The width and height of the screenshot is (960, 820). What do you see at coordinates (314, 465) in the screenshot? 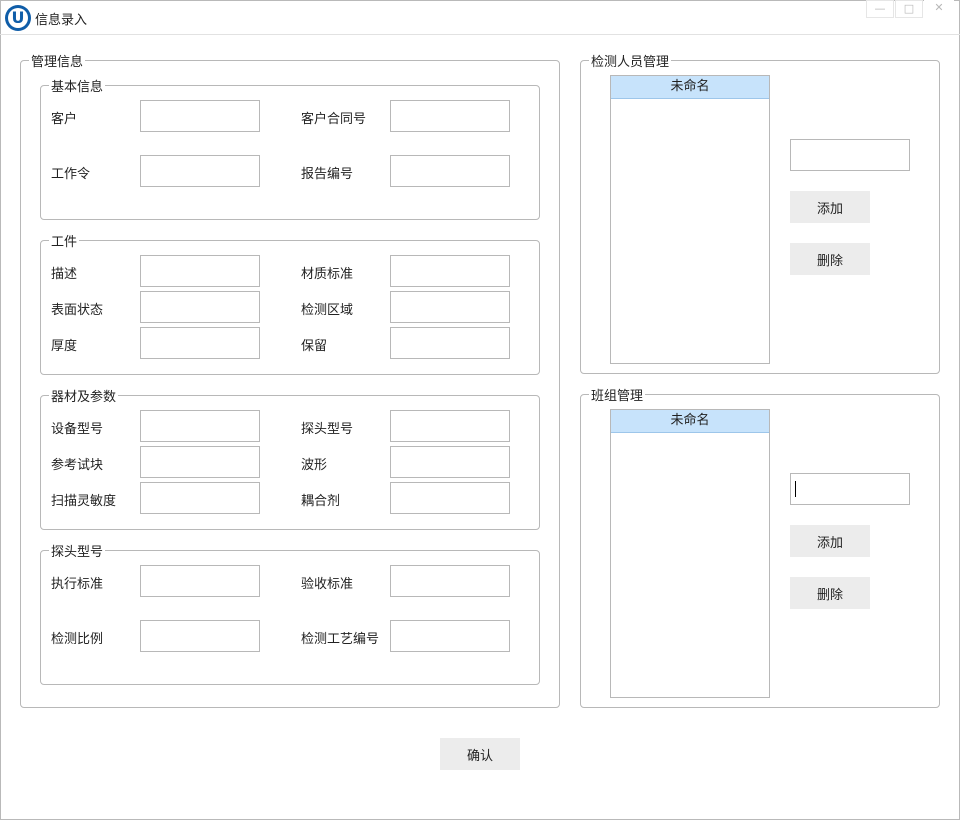
I see `waveform-label: 波形` at bounding box center [314, 465].